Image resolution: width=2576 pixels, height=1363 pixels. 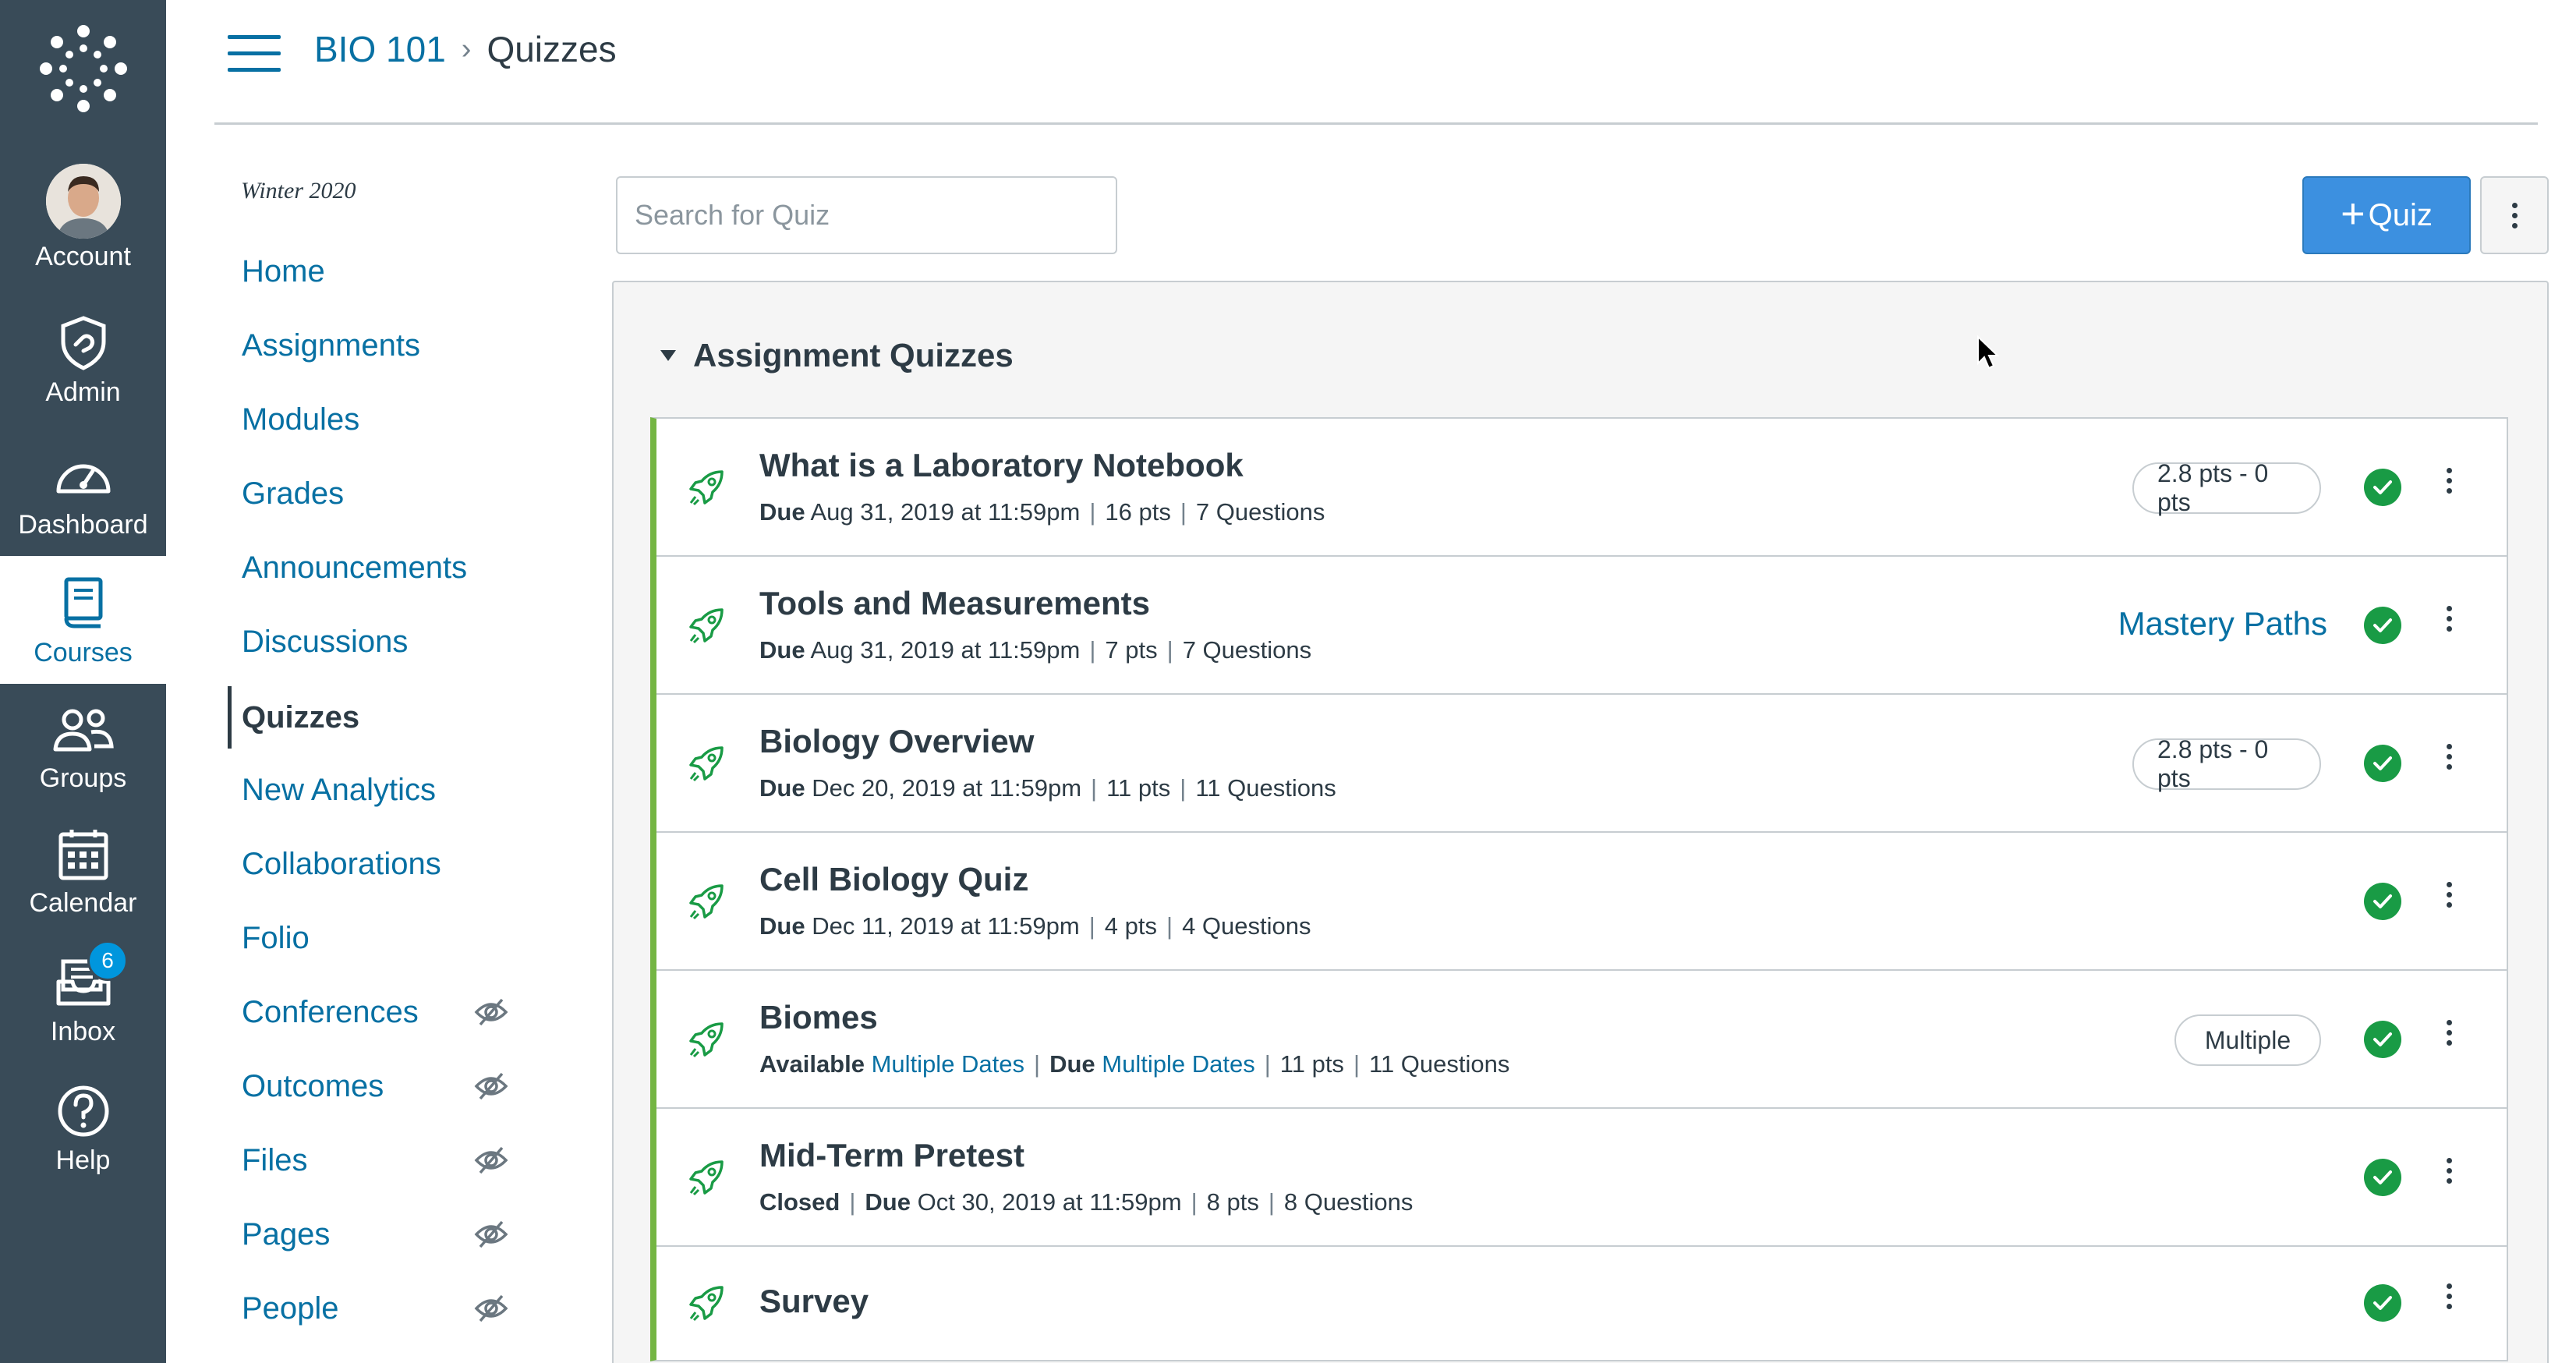 What do you see at coordinates (83, 492) in the screenshot?
I see `global-nav-dashboard: Dashboard` at bounding box center [83, 492].